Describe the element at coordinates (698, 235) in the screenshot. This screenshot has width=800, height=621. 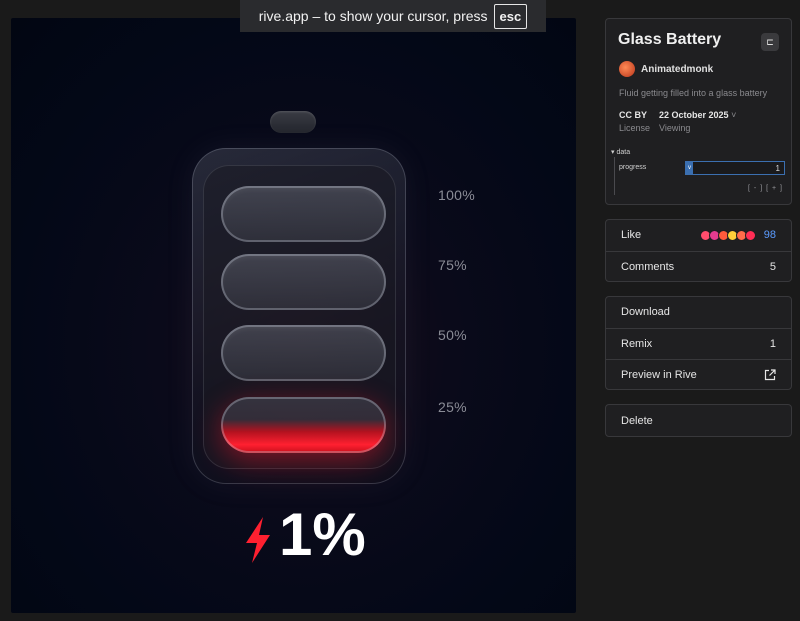
I see `like-row: Like 98` at that location.